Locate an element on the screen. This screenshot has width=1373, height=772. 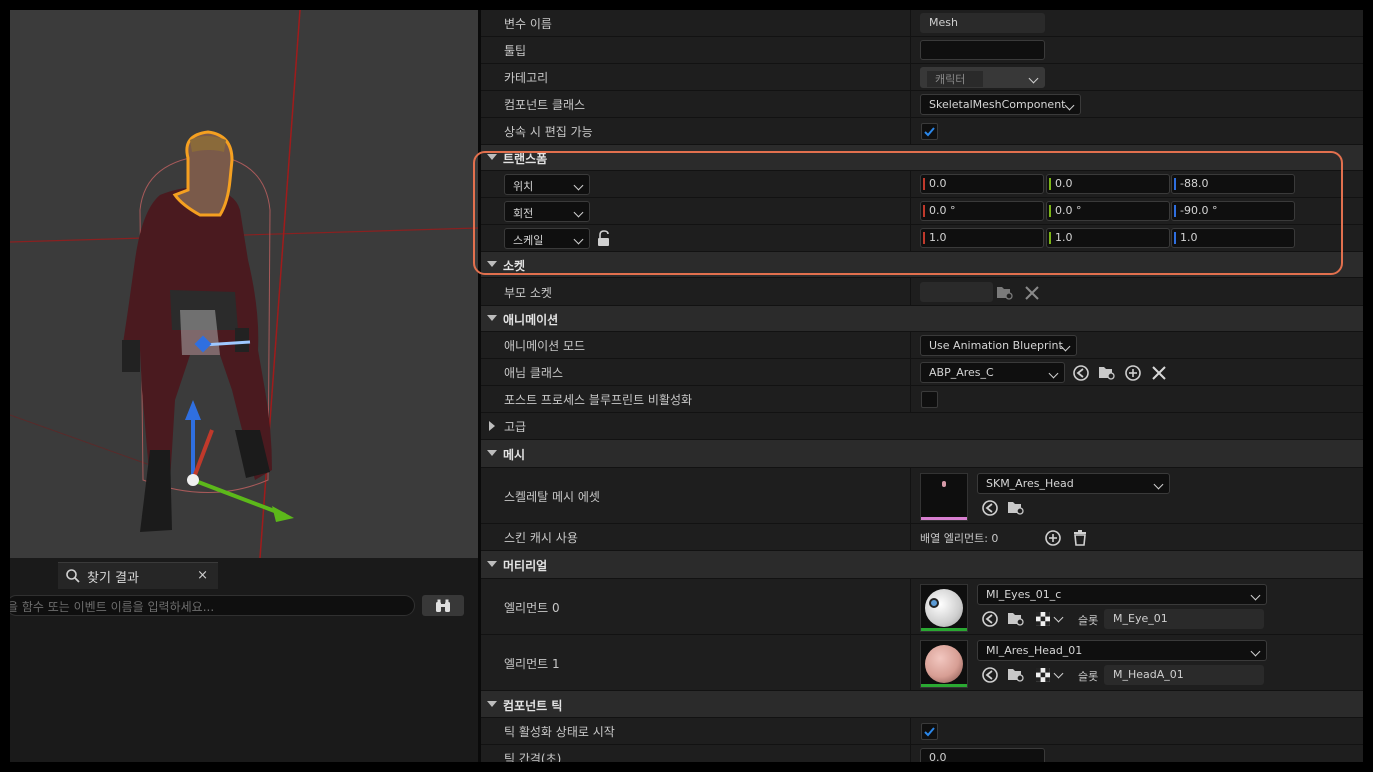
row-material-element-1: 엘리먼트 1 MI_Ares_Head_01 슬롯 M_HeadA_01 is located at coordinates (922, 663).